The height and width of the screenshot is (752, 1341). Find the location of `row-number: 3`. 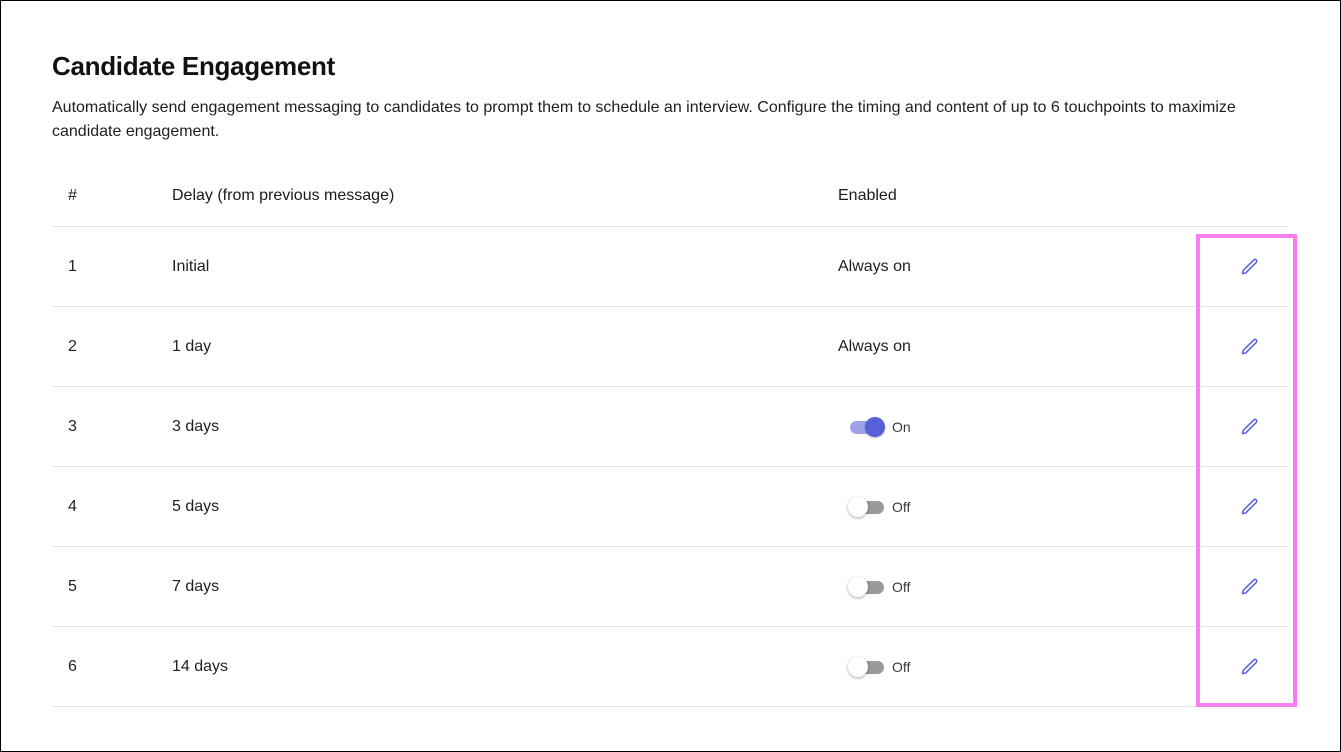

row-number: 3 is located at coordinates (72, 426).